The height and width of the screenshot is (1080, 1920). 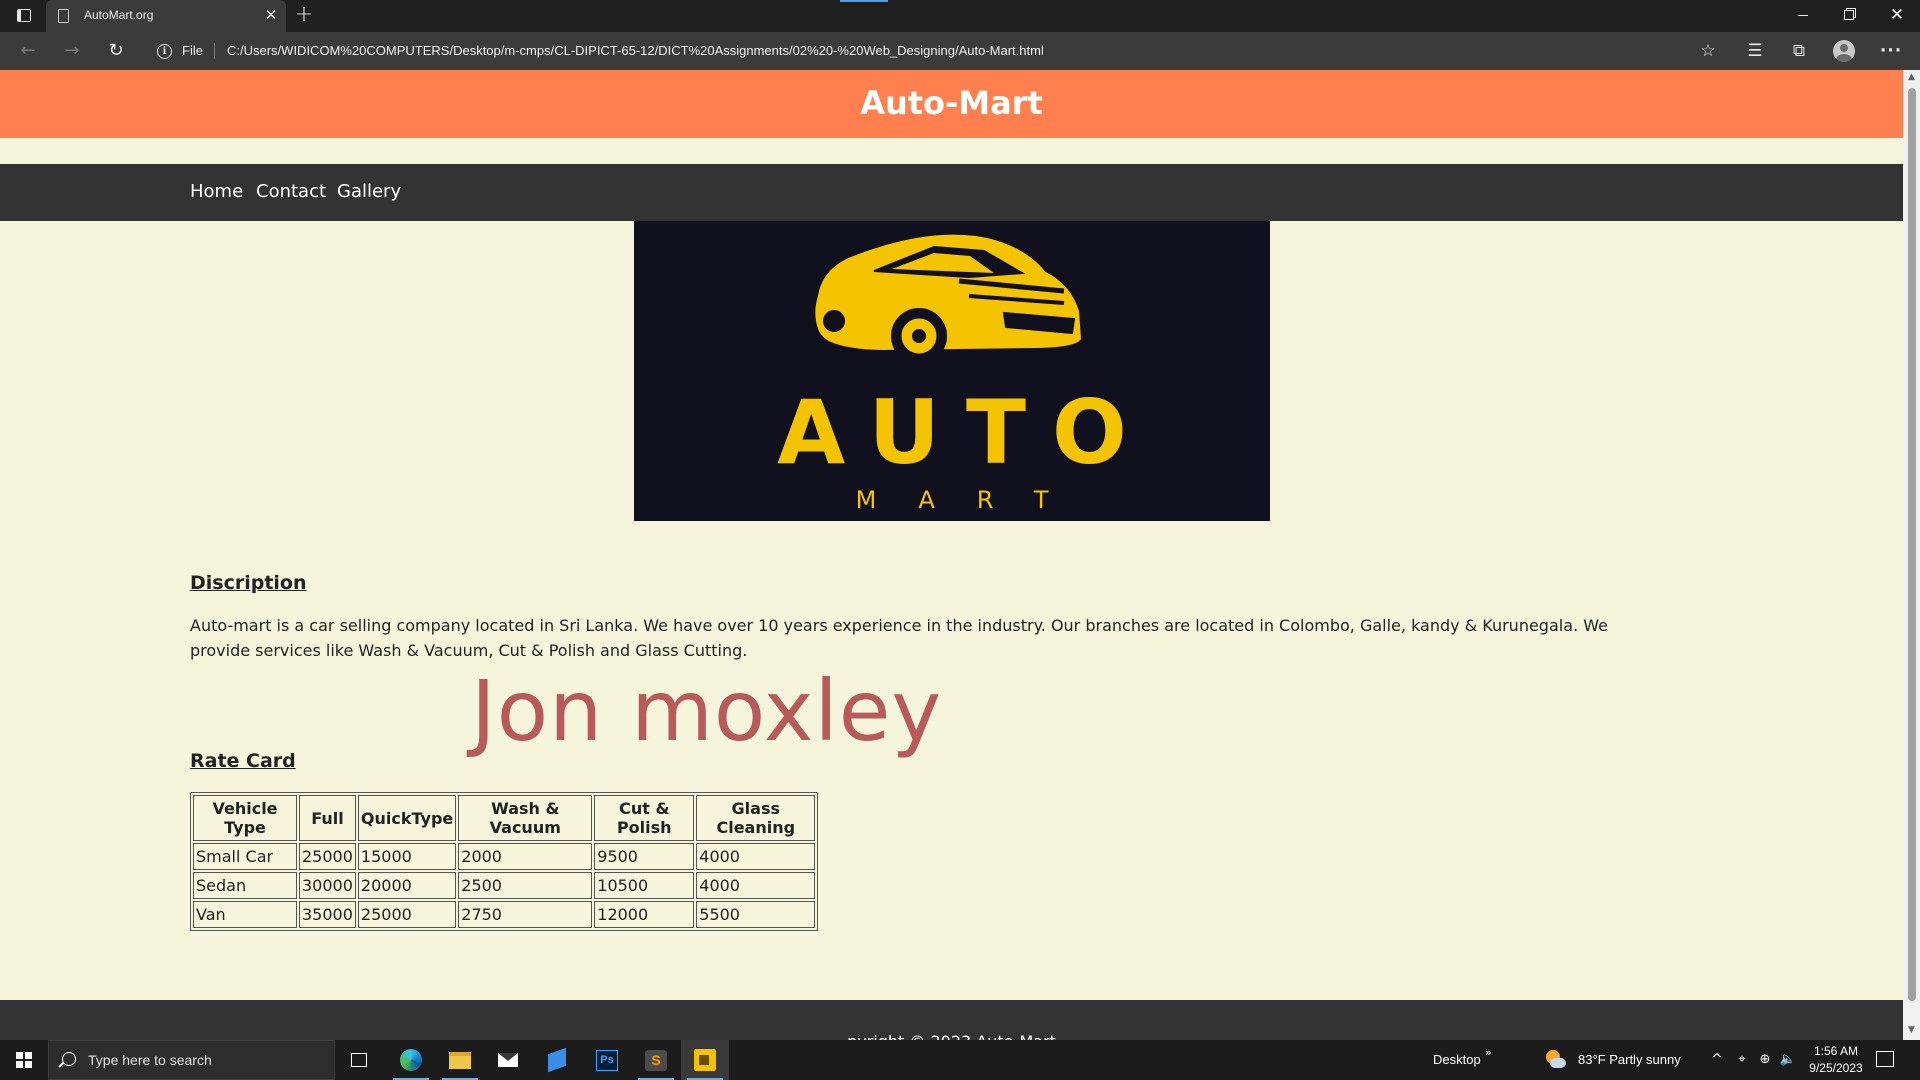 I want to click on volume-icon: 🔈, so click(x=1788, y=1060).